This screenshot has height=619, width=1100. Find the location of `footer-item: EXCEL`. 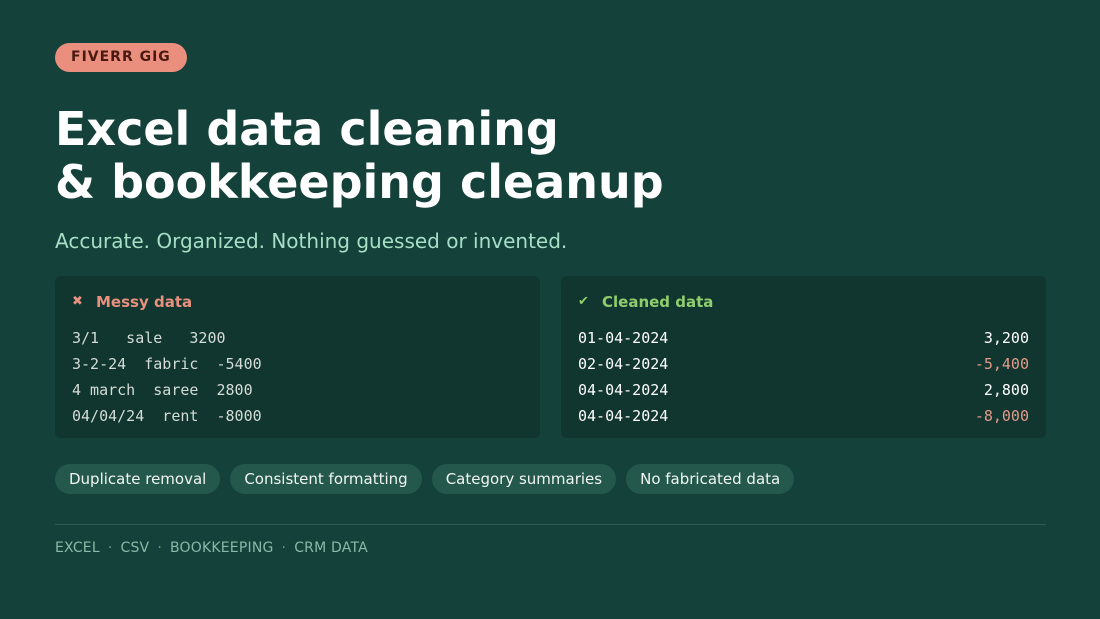

footer-item: EXCEL is located at coordinates (77, 548).